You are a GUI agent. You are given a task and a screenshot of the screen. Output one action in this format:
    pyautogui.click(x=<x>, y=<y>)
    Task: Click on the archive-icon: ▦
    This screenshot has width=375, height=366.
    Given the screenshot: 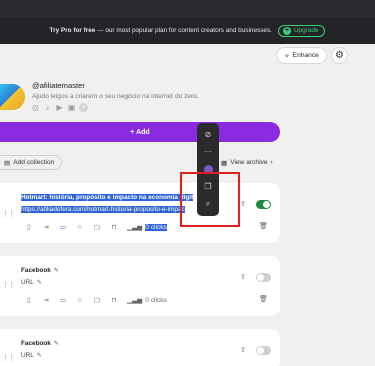 What is the action you would take?
    pyautogui.click(x=224, y=163)
    